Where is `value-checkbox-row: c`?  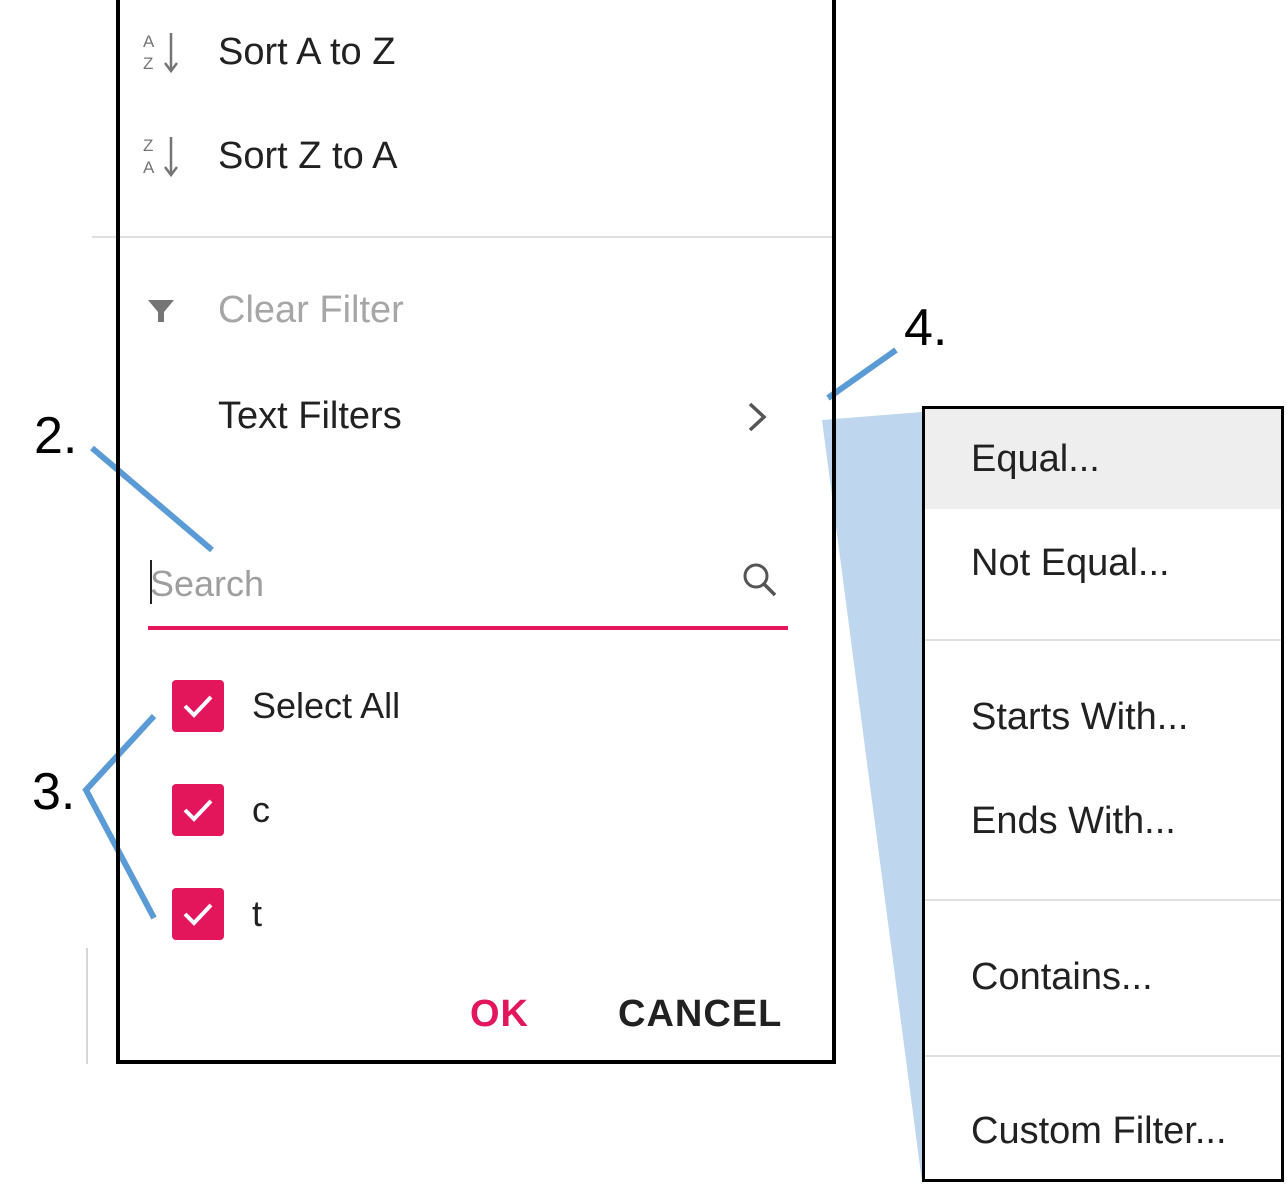 value-checkbox-row: c is located at coordinates (221, 810).